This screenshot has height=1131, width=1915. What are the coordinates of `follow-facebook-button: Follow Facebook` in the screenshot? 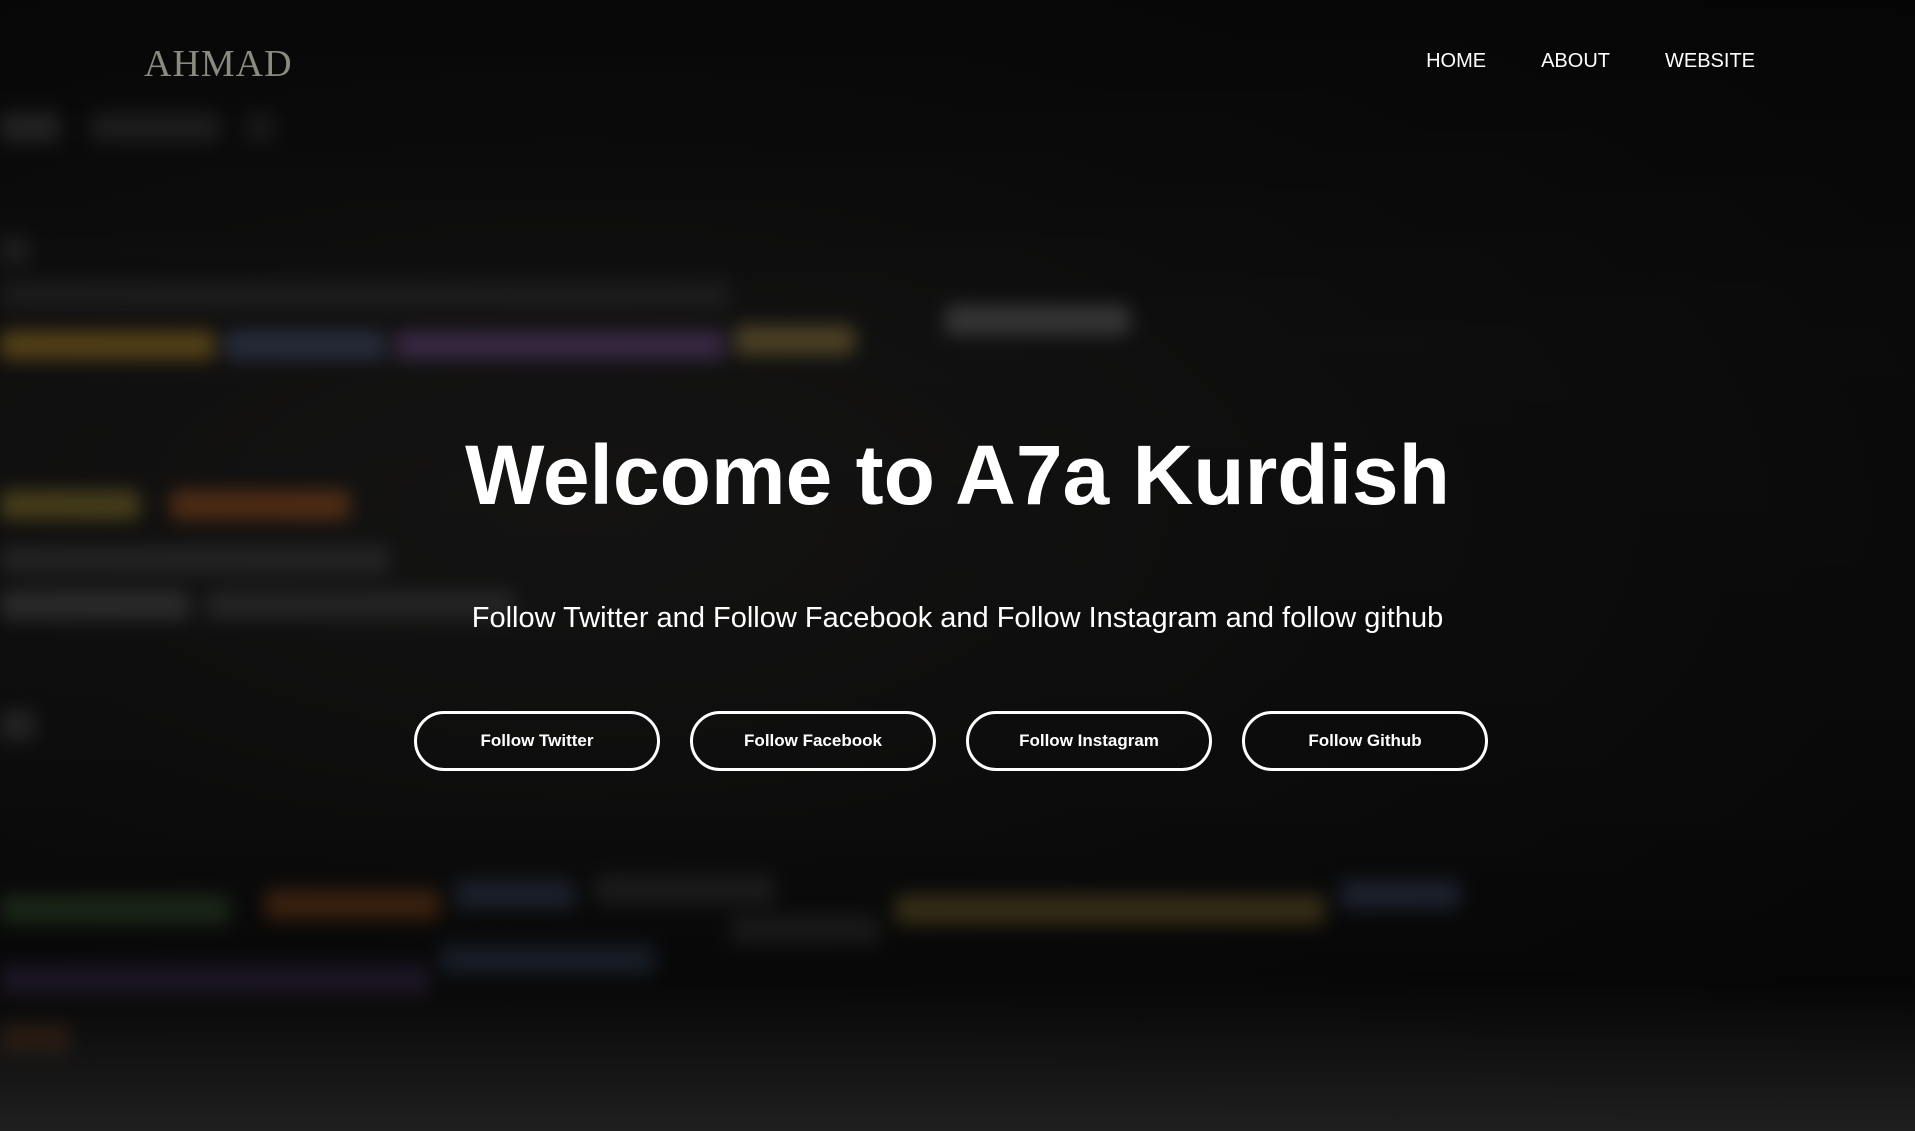 It's located at (813, 741).